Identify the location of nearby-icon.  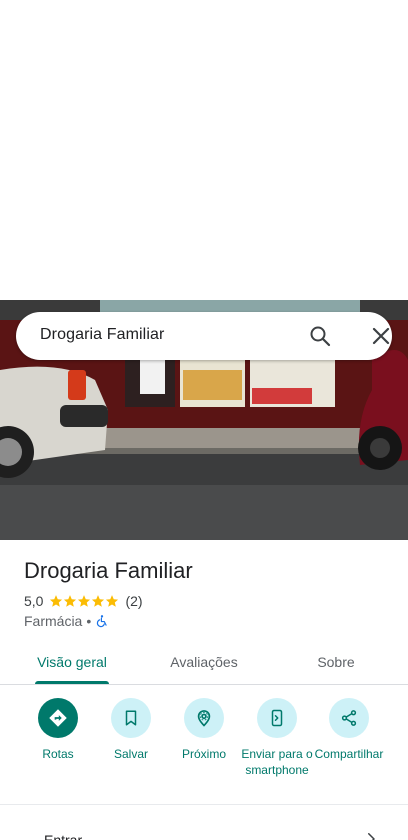
(204, 718).